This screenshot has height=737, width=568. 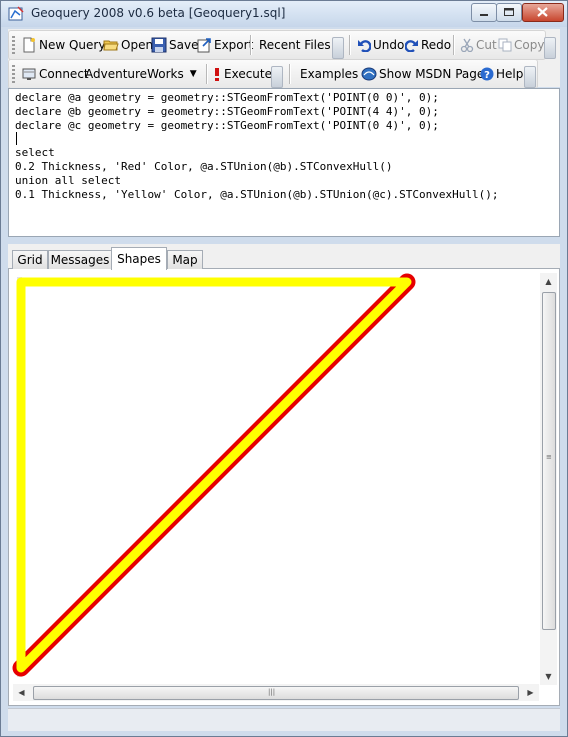 I want to click on folder-icon, so click(x=111, y=45).